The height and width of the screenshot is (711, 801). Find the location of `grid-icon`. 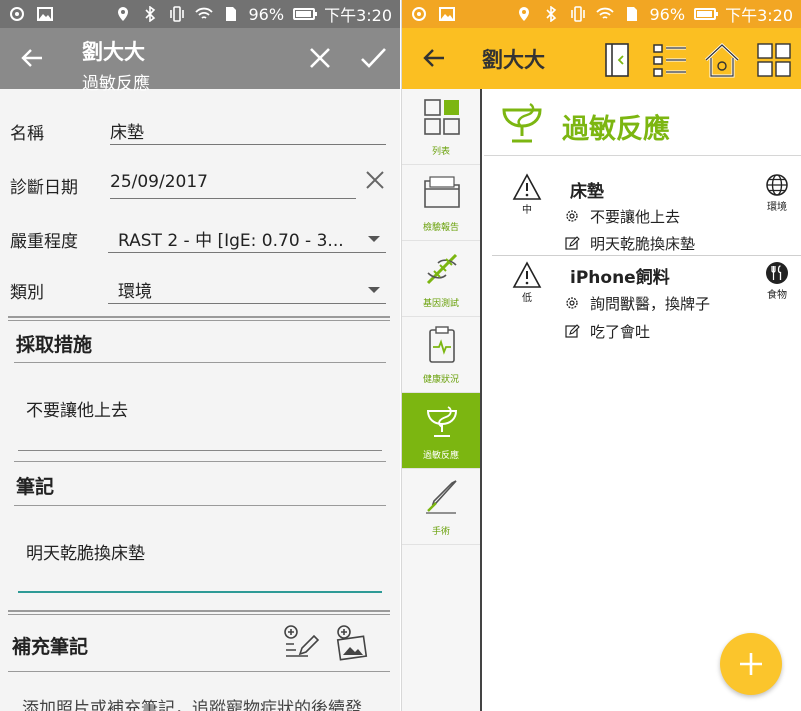

grid-icon is located at coordinates (442, 117).